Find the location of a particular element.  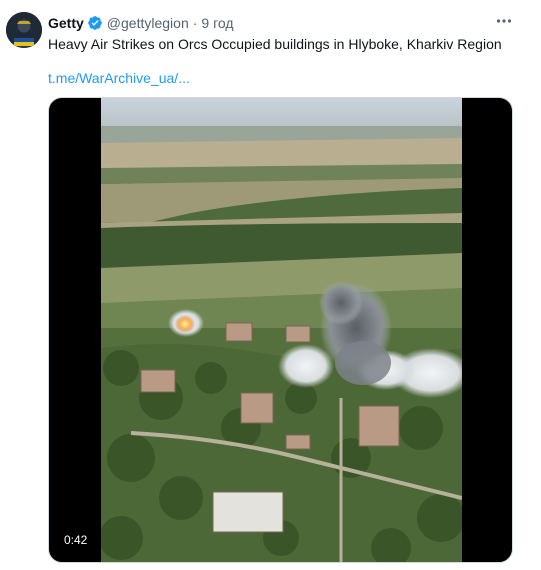

avatar is located at coordinates (24, 30).